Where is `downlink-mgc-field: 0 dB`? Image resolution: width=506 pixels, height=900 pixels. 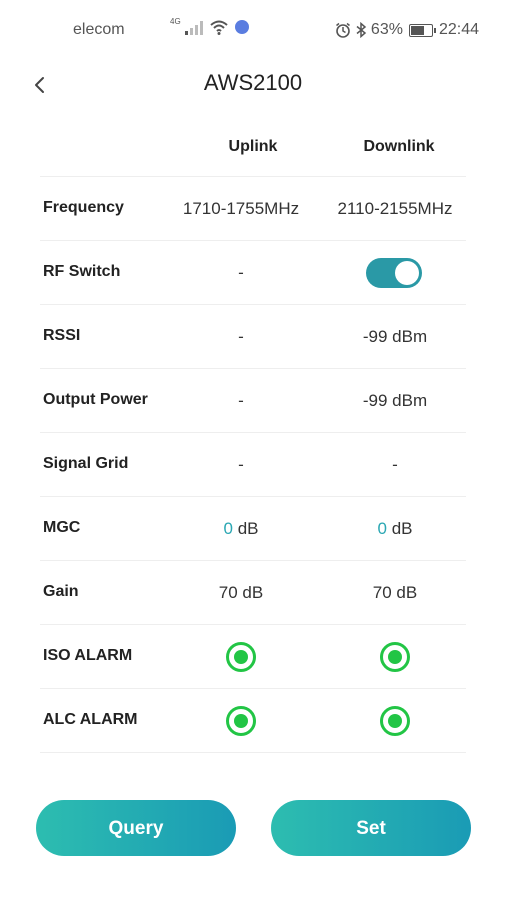
downlink-mgc-field: 0 dB is located at coordinates (395, 529).